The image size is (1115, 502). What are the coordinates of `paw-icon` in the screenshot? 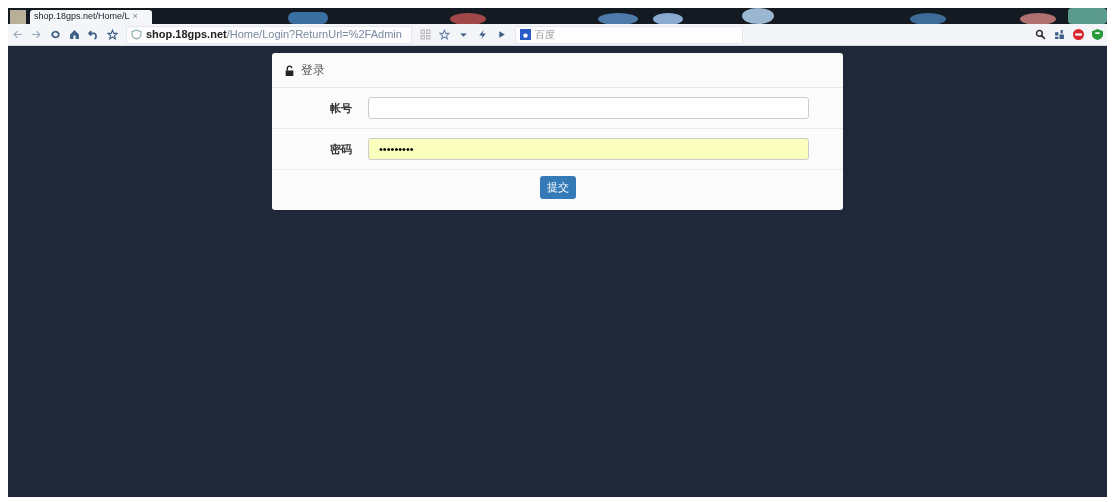 It's located at (525, 34).